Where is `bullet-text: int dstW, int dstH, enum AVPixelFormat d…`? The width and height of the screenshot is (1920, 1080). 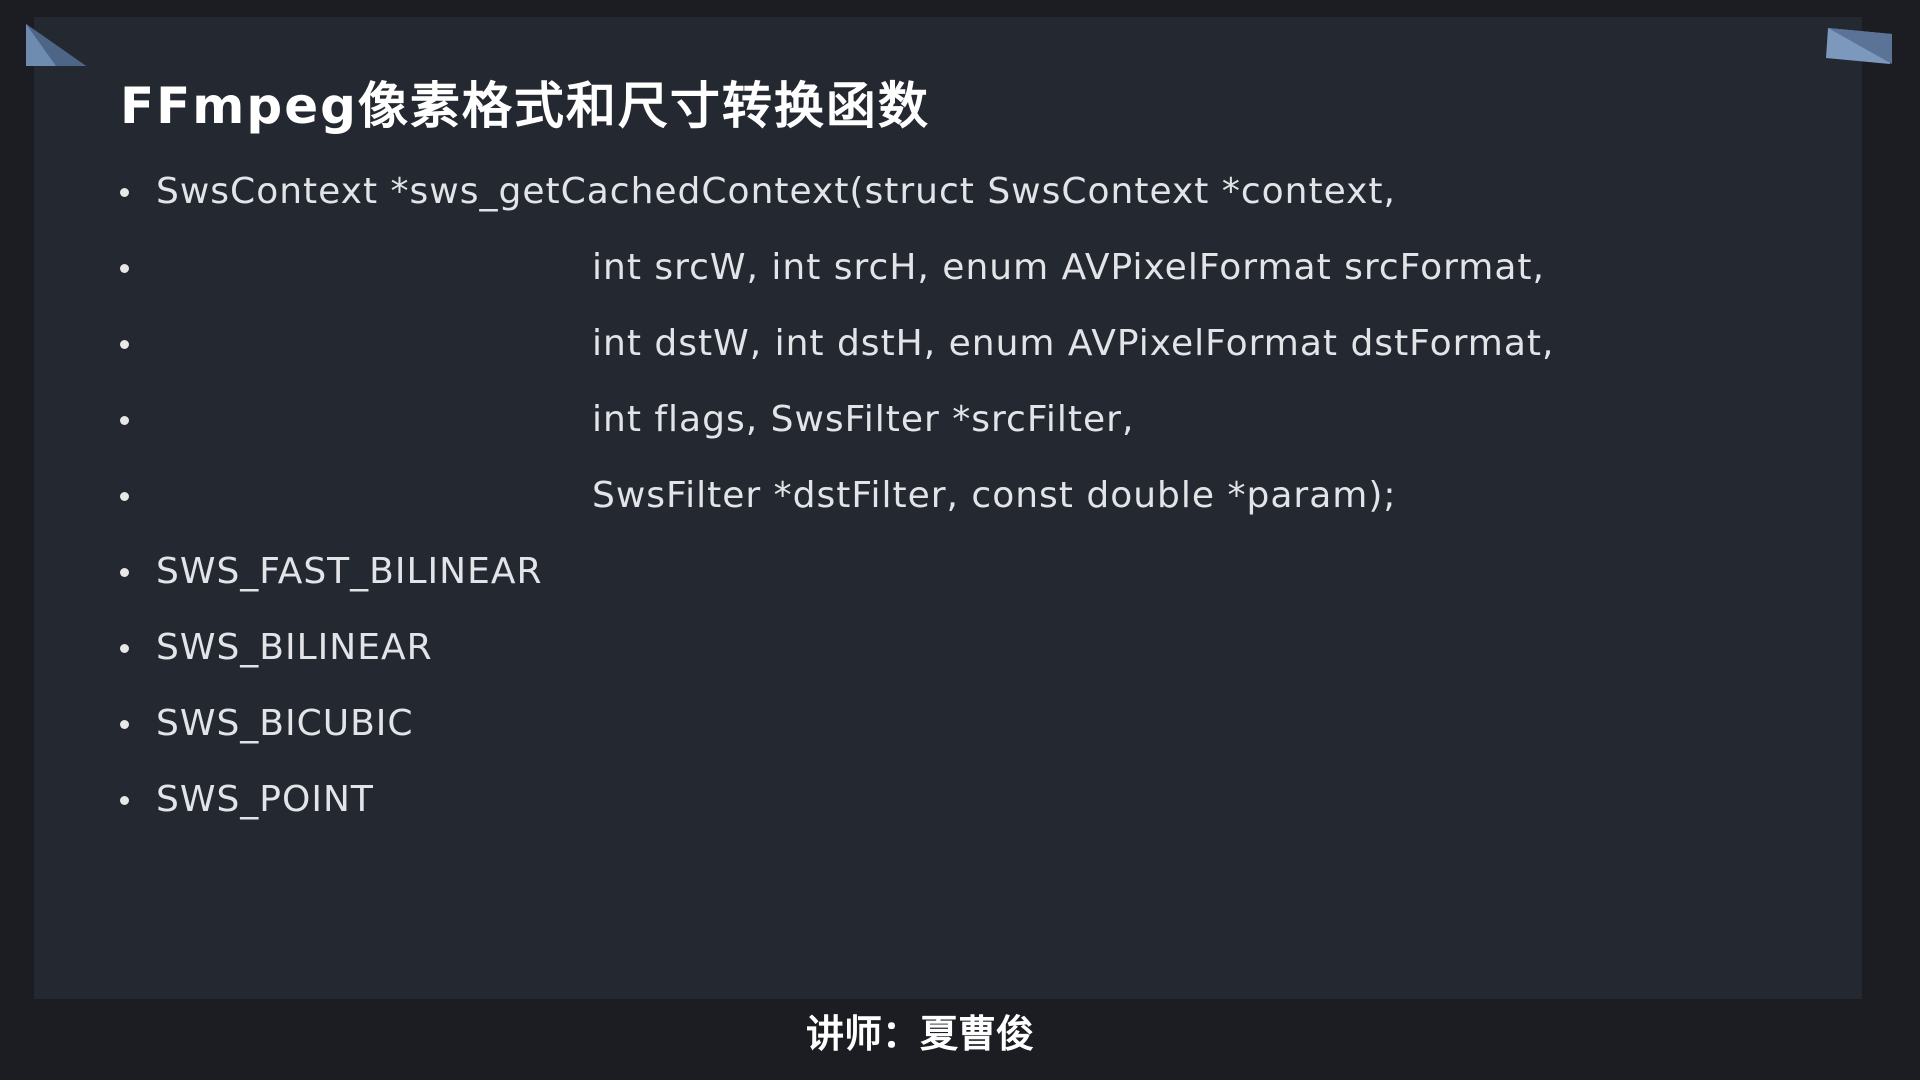
bullet-text: int dstW, int dstH, enum AVPixelFormat d… is located at coordinates (1073, 343).